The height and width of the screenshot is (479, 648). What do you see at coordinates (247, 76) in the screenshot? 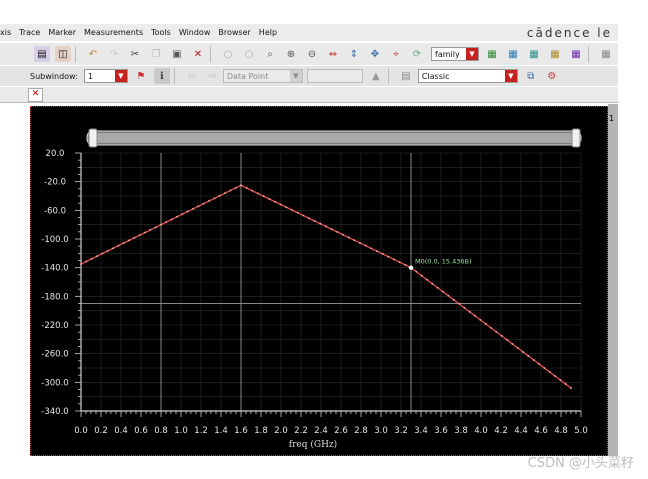
I see `datapoint-select-value: Data Point` at bounding box center [247, 76].